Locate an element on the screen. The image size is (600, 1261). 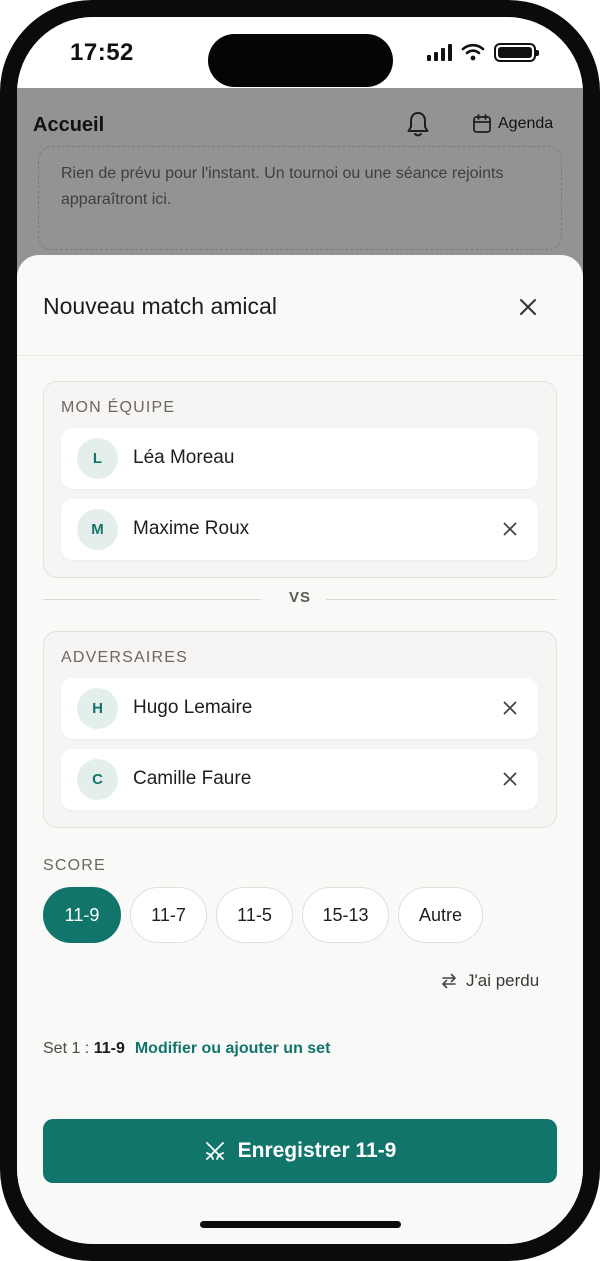
vs-divider: VS is located at coordinates (300, 599).